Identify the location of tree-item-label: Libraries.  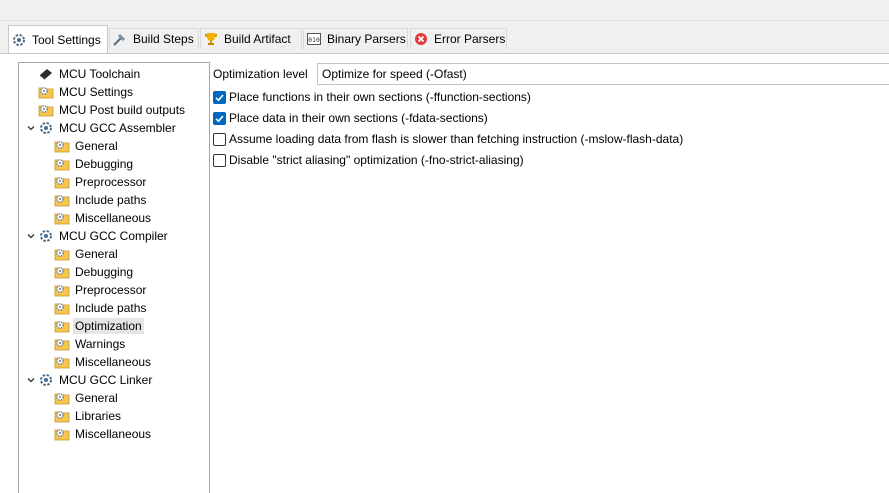
(98, 416).